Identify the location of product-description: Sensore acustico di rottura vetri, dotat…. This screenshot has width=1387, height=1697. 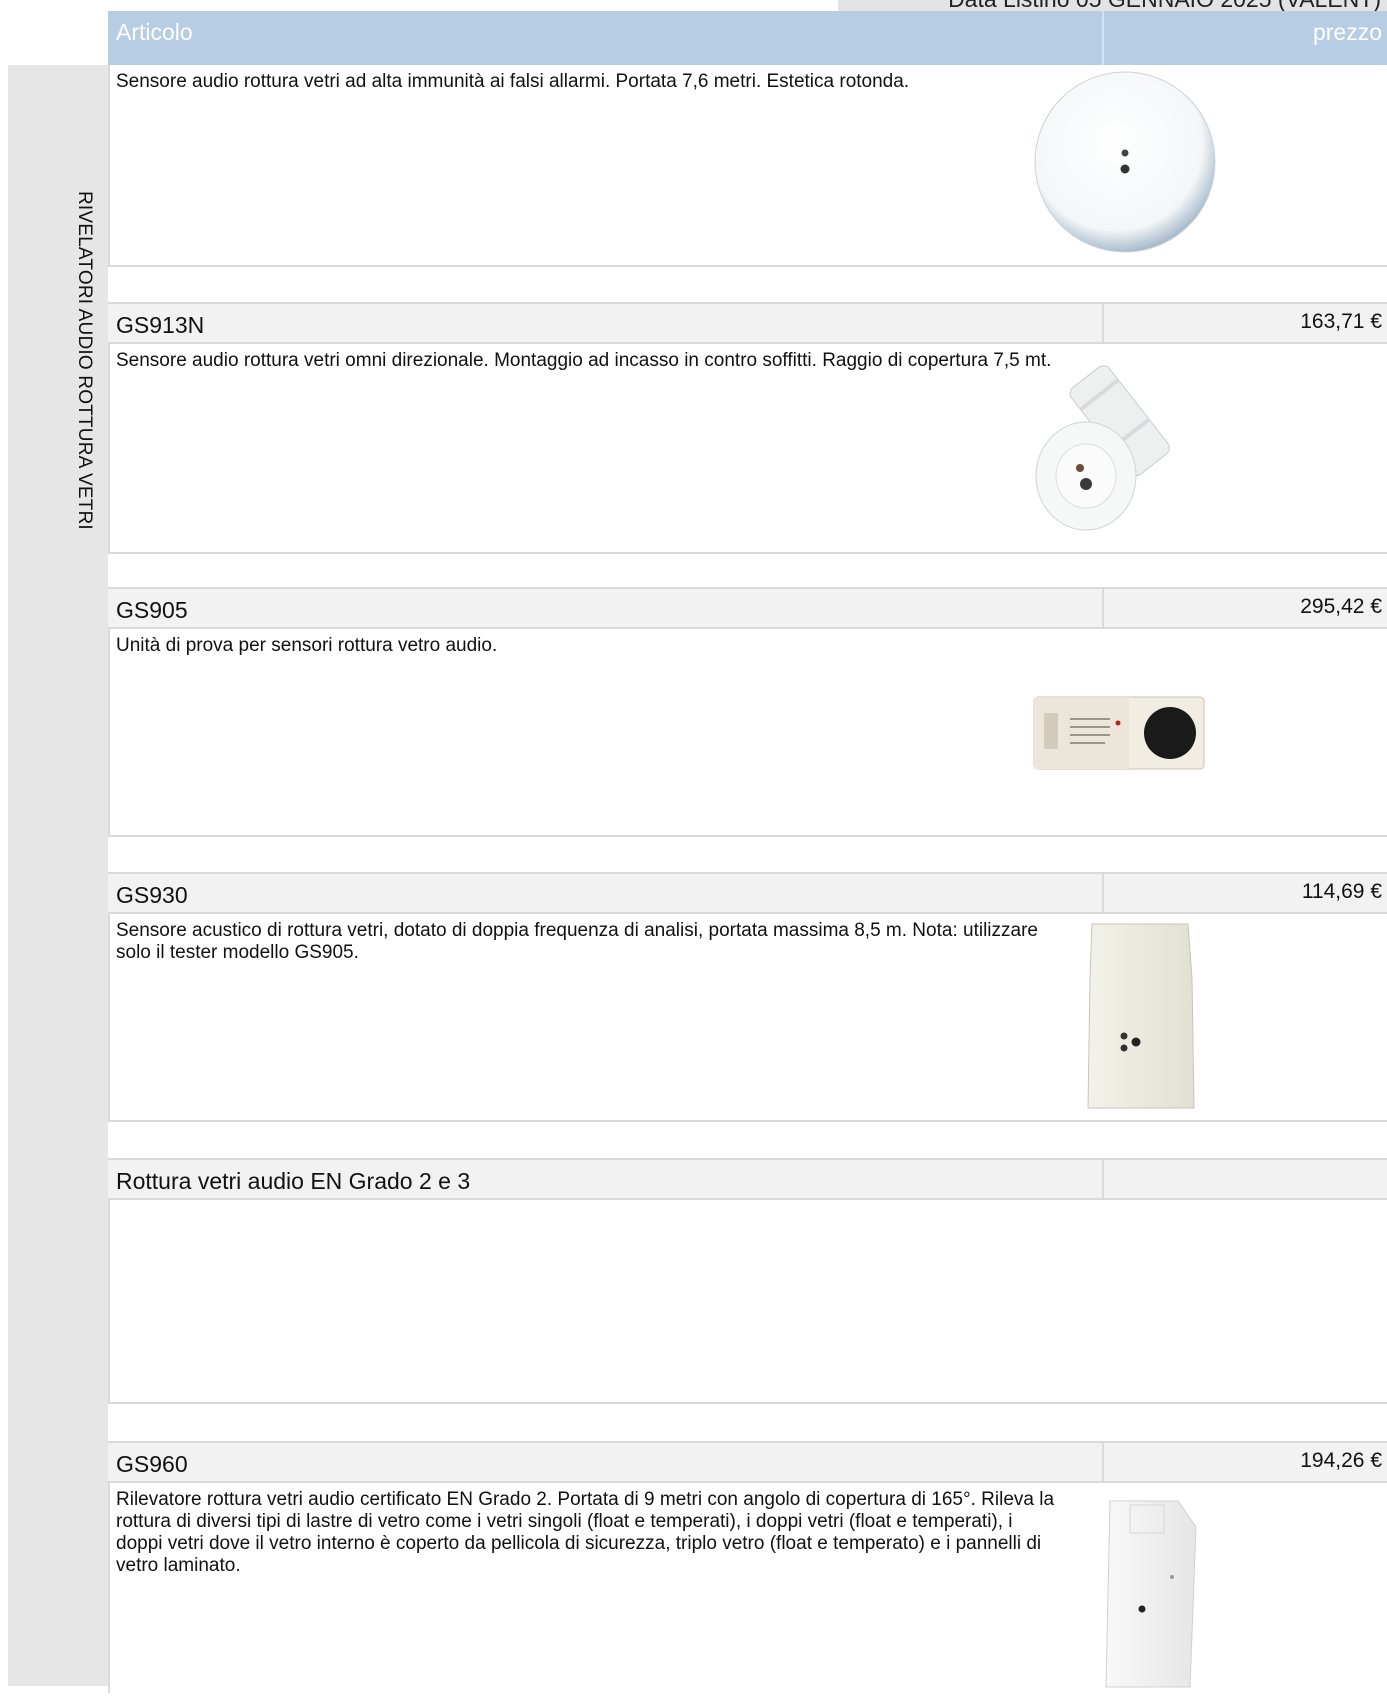
(577, 941).